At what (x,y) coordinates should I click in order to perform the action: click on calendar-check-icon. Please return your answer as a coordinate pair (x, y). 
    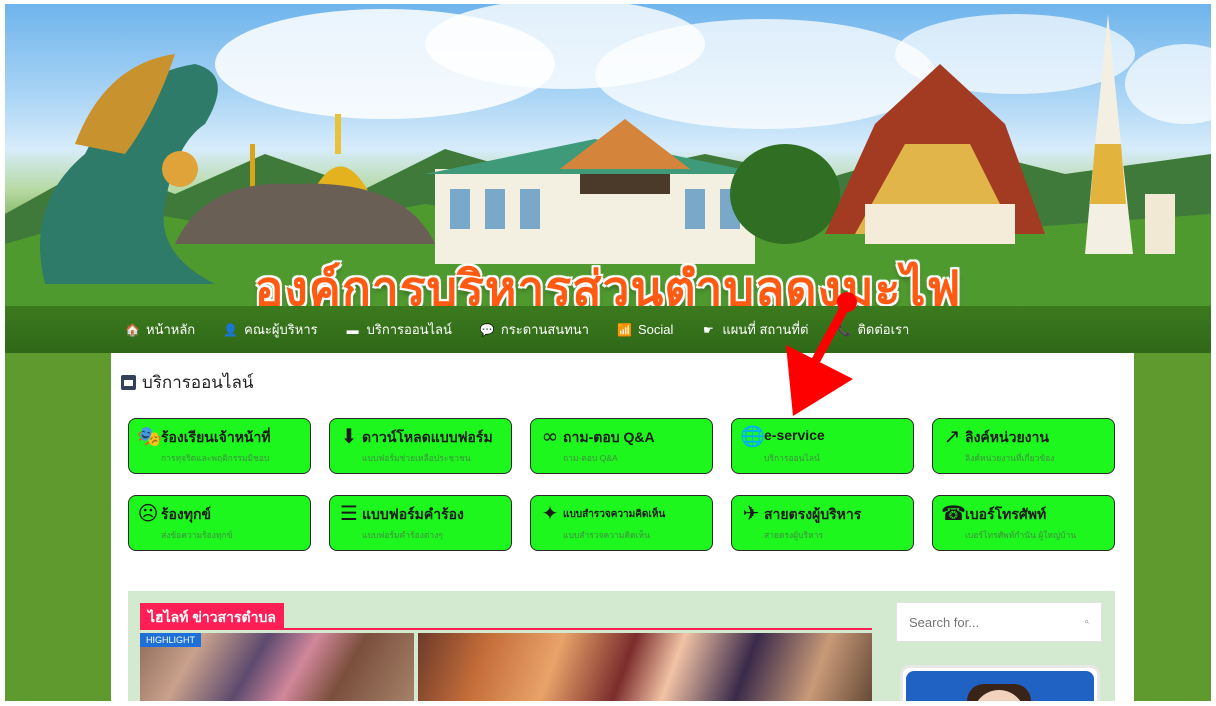
    Looking at the image, I should click on (128, 382).